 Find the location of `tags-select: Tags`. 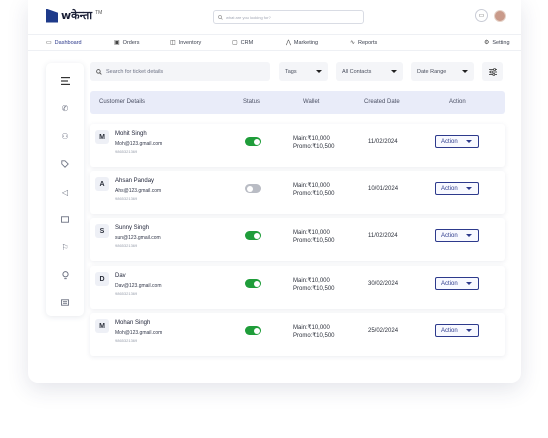

tags-select: Tags is located at coordinates (303, 71).